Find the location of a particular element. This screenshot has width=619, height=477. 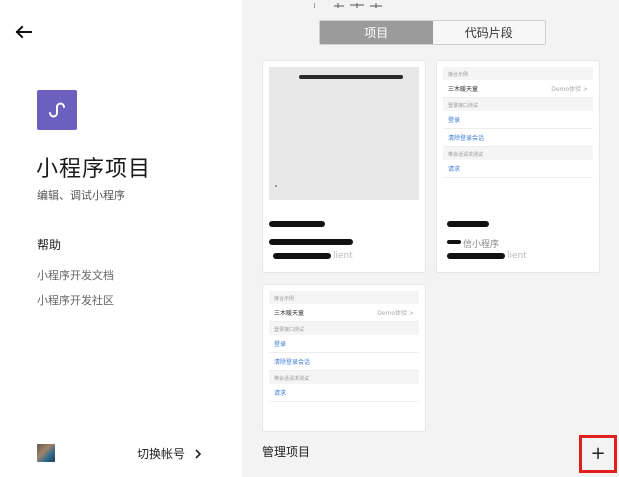

help-link-community: 小程序开发社区 is located at coordinates (75, 300).